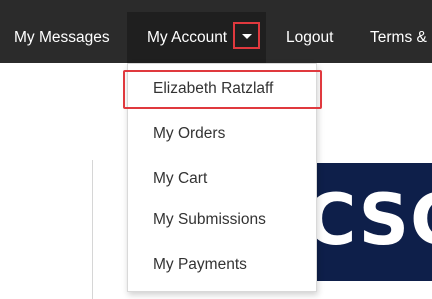 The image size is (432, 299). Describe the element at coordinates (187, 31) in the screenshot. I see `nav-my-account-link: My Account` at that location.